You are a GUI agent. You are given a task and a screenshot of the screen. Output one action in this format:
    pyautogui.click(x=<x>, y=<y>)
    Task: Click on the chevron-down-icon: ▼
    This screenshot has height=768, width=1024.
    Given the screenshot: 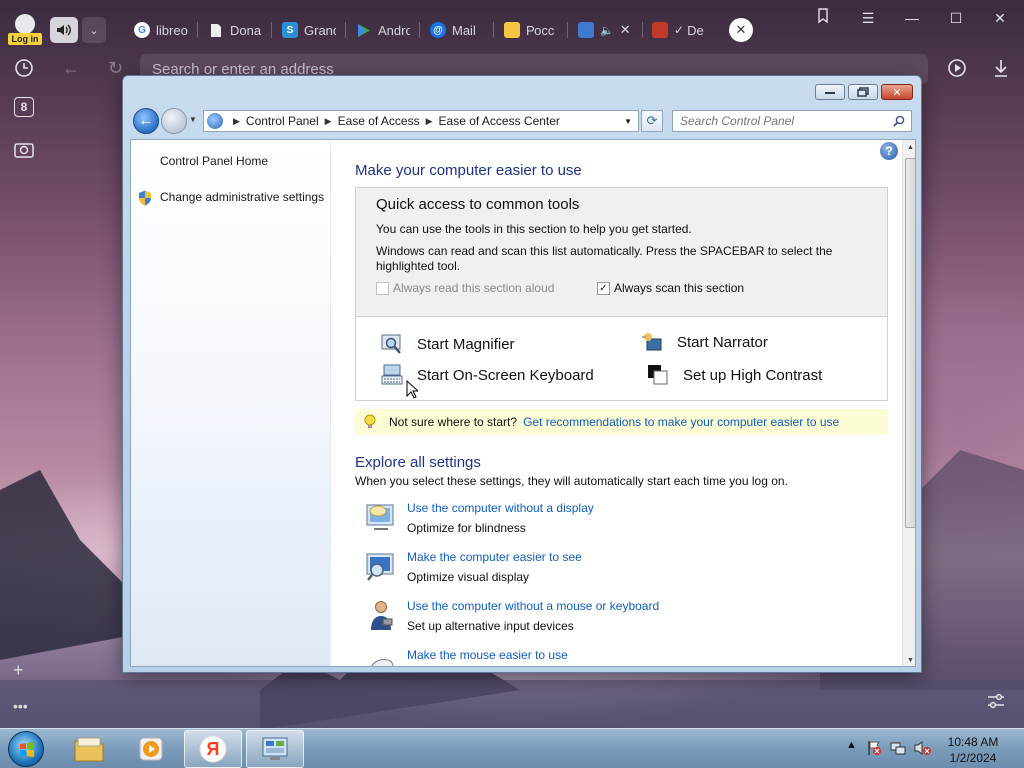 What is the action you would take?
    pyautogui.click(x=628, y=121)
    